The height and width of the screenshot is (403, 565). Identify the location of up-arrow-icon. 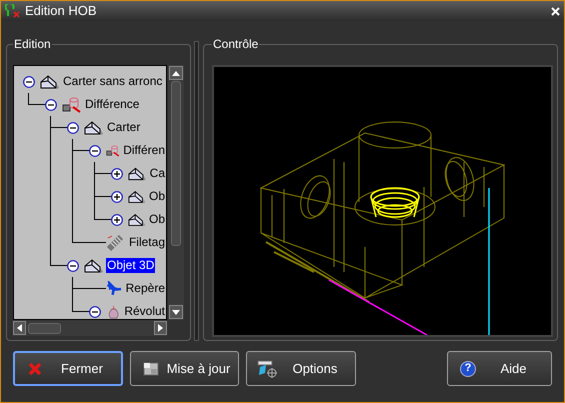
(176, 73).